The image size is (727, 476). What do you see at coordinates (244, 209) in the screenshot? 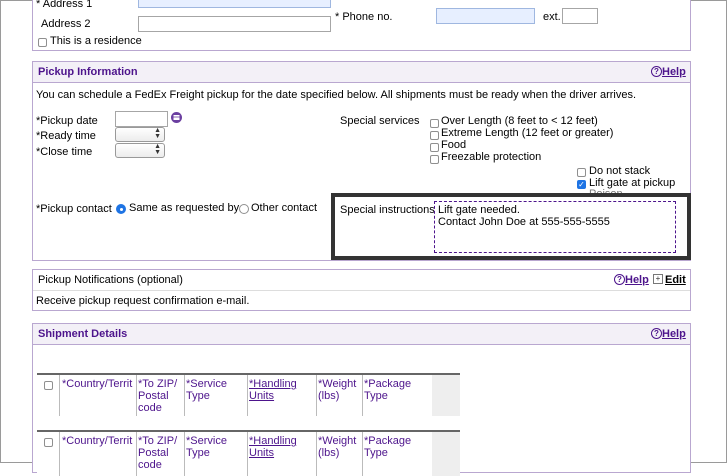
I see `contact-other-radio` at bounding box center [244, 209].